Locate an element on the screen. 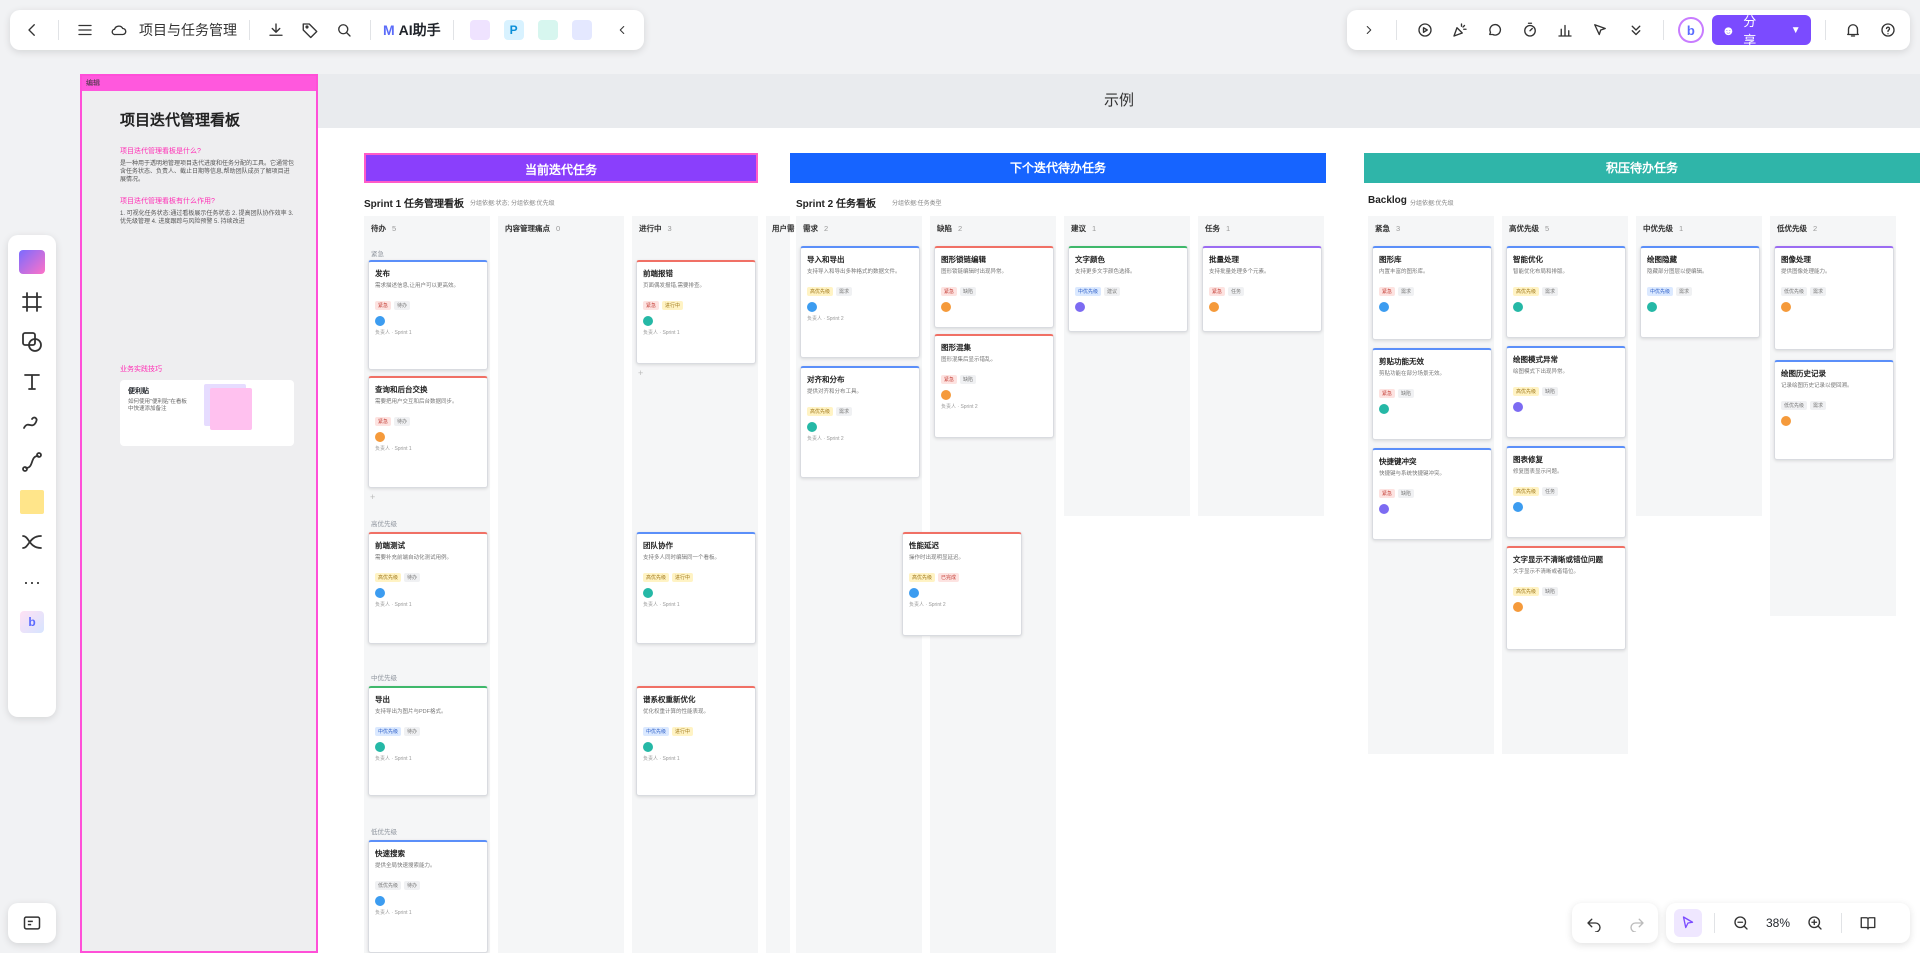 The image size is (1920, 953). zoom-in-icon is located at coordinates (1815, 923).